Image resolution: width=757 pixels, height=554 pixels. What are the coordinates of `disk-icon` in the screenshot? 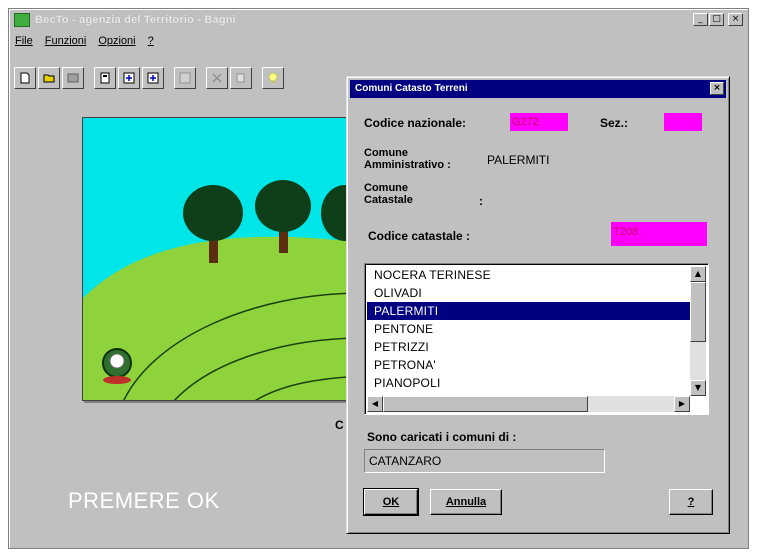 It's located at (73, 78).